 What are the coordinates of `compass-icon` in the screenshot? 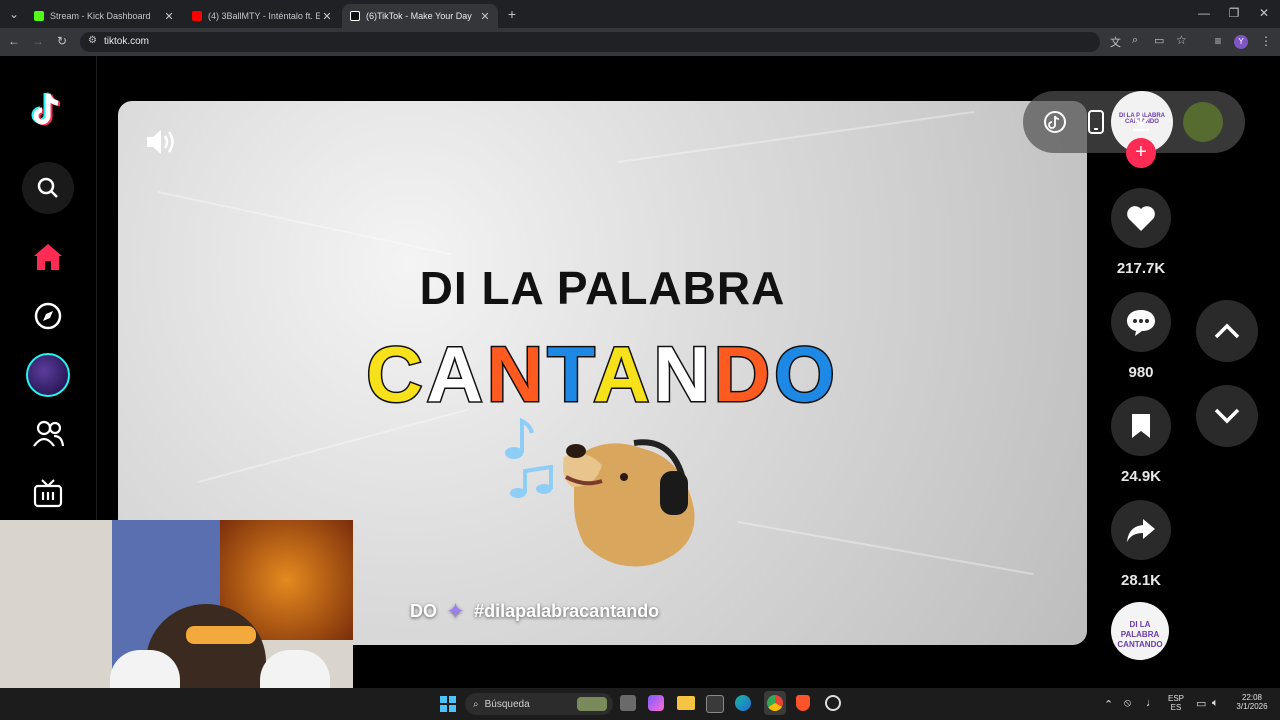 It's located at (48, 316).